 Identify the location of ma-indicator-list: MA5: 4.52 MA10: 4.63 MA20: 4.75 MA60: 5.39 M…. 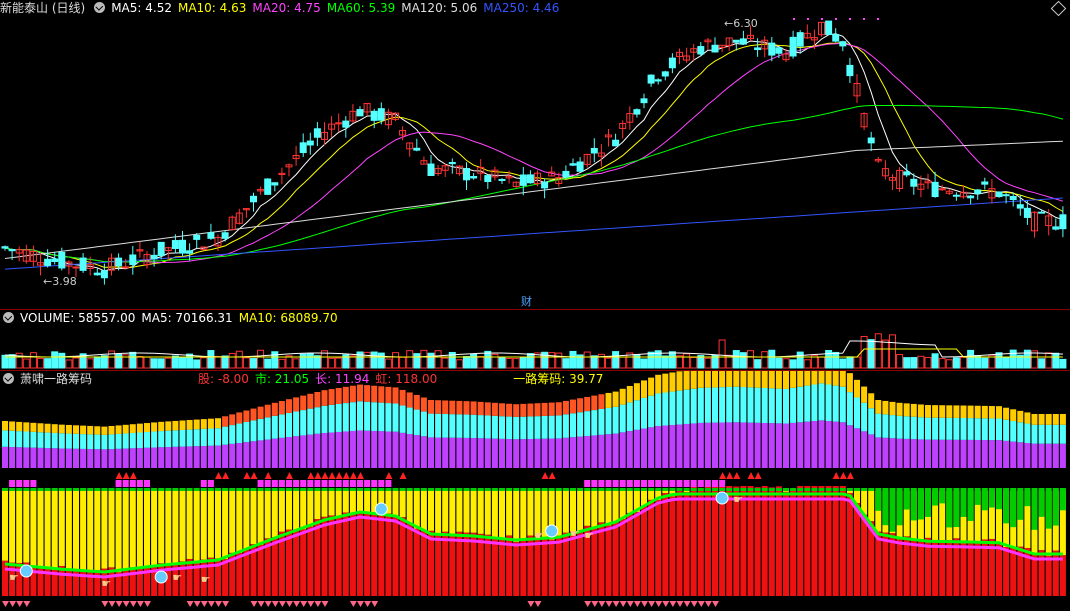
(338, 8).